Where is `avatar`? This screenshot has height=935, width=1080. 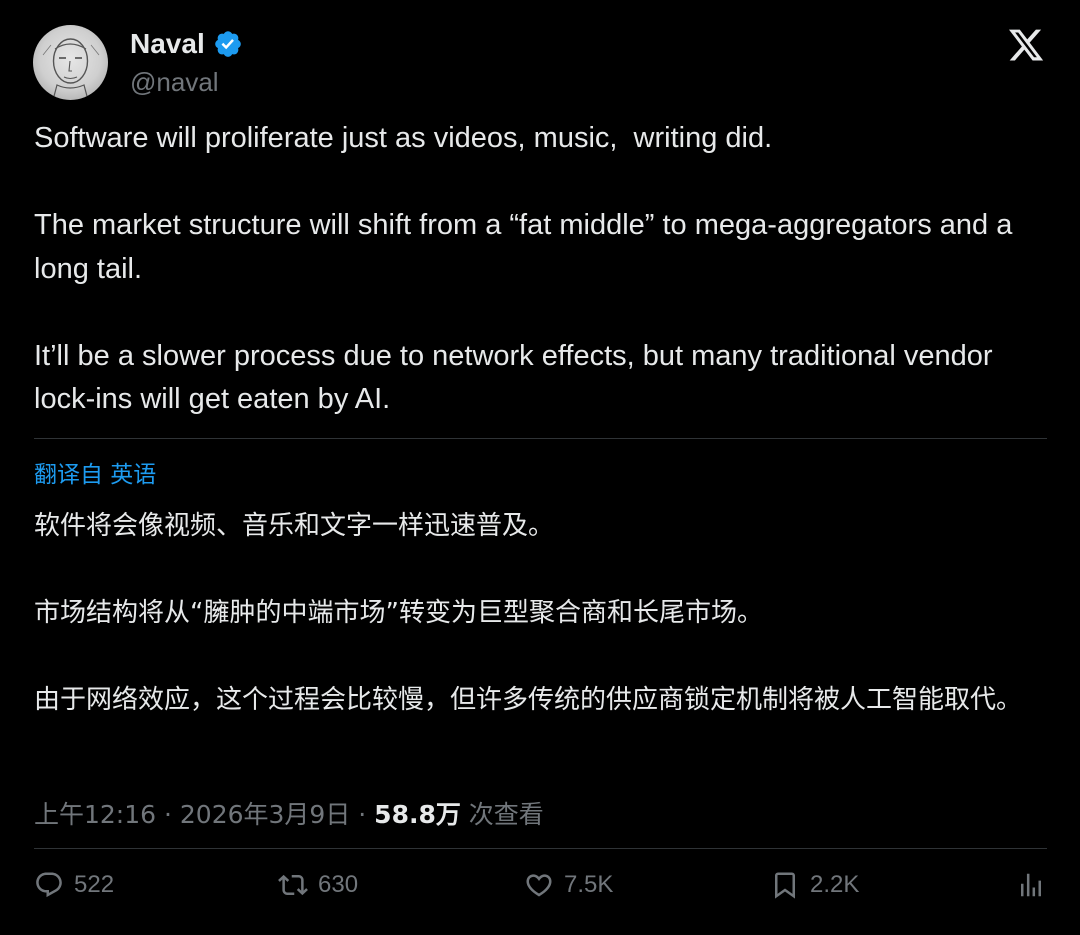
avatar is located at coordinates (70, 62).